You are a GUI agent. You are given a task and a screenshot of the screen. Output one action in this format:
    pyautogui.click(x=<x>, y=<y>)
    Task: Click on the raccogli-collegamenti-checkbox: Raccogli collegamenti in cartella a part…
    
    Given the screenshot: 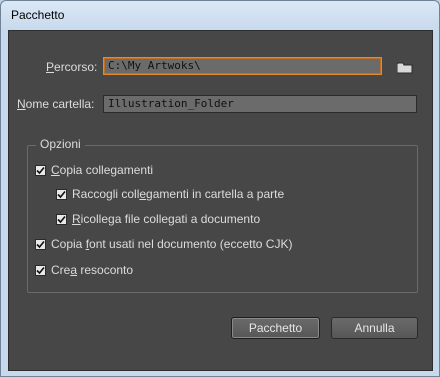 What is the action you would take?
    pyautogui.click(x=170, y=194)
    